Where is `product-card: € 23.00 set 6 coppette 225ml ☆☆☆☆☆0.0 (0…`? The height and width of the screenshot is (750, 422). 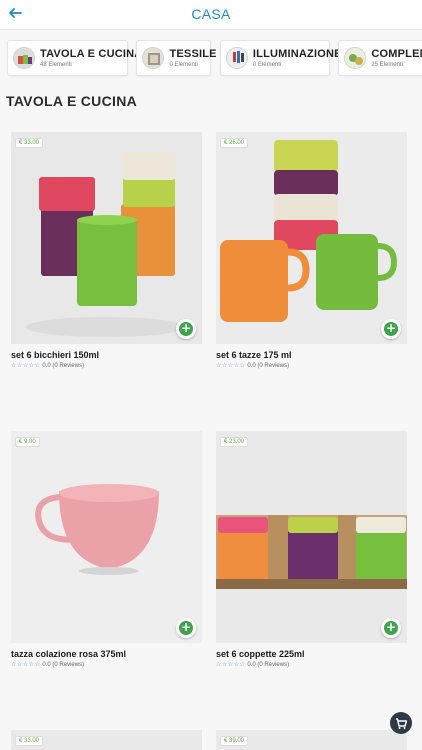
product-card: € 23.00 set 6 coppette 225ml ☆☆☆☆☆0.0 (0… is located at coordinates (311, 549).